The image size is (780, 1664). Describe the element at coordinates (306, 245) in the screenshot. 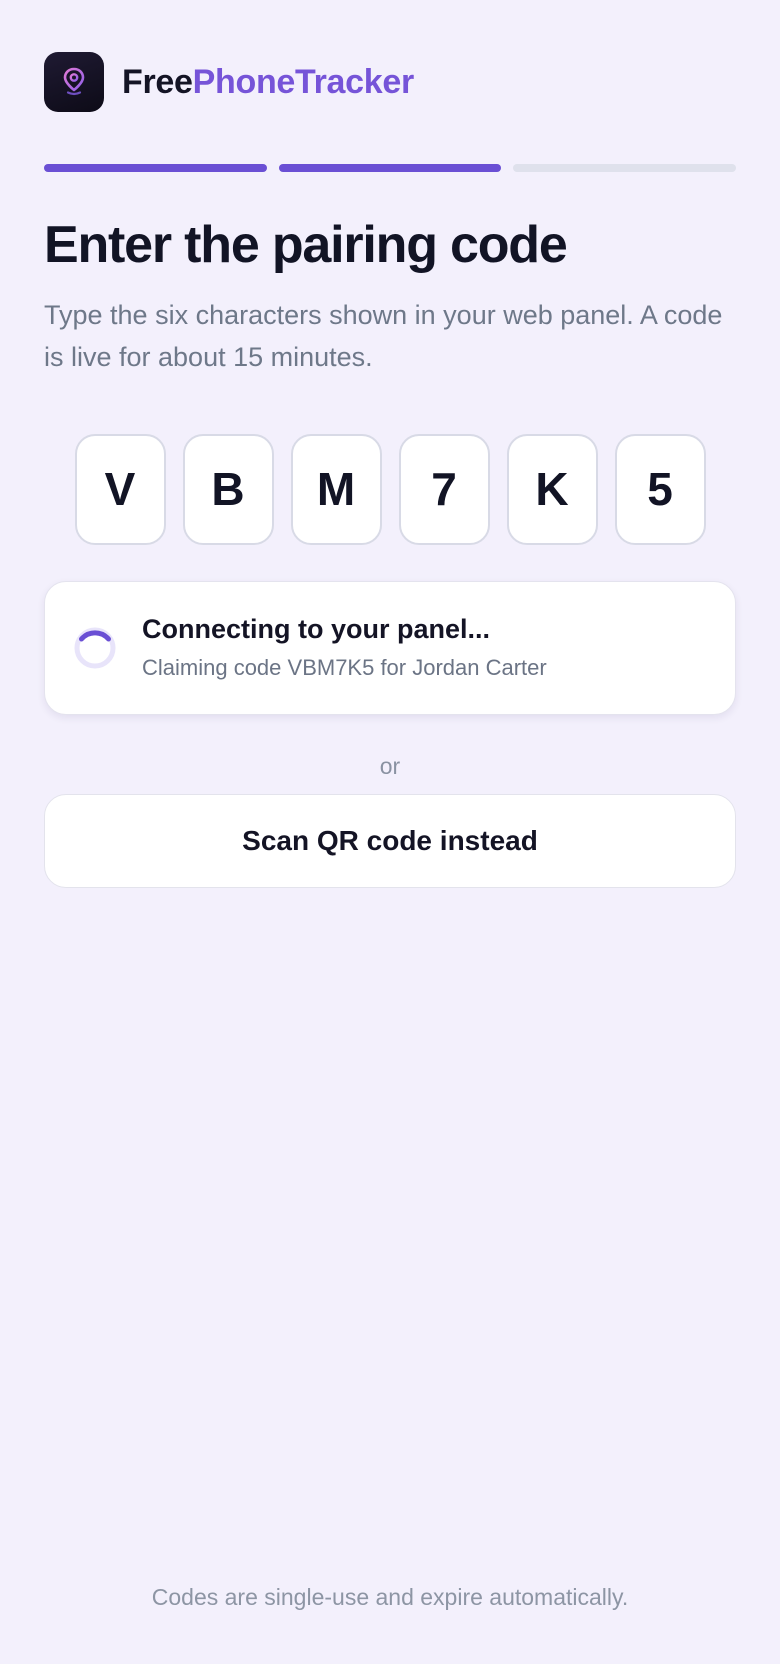

I see `page-title: Enter the pairing code` at that location.